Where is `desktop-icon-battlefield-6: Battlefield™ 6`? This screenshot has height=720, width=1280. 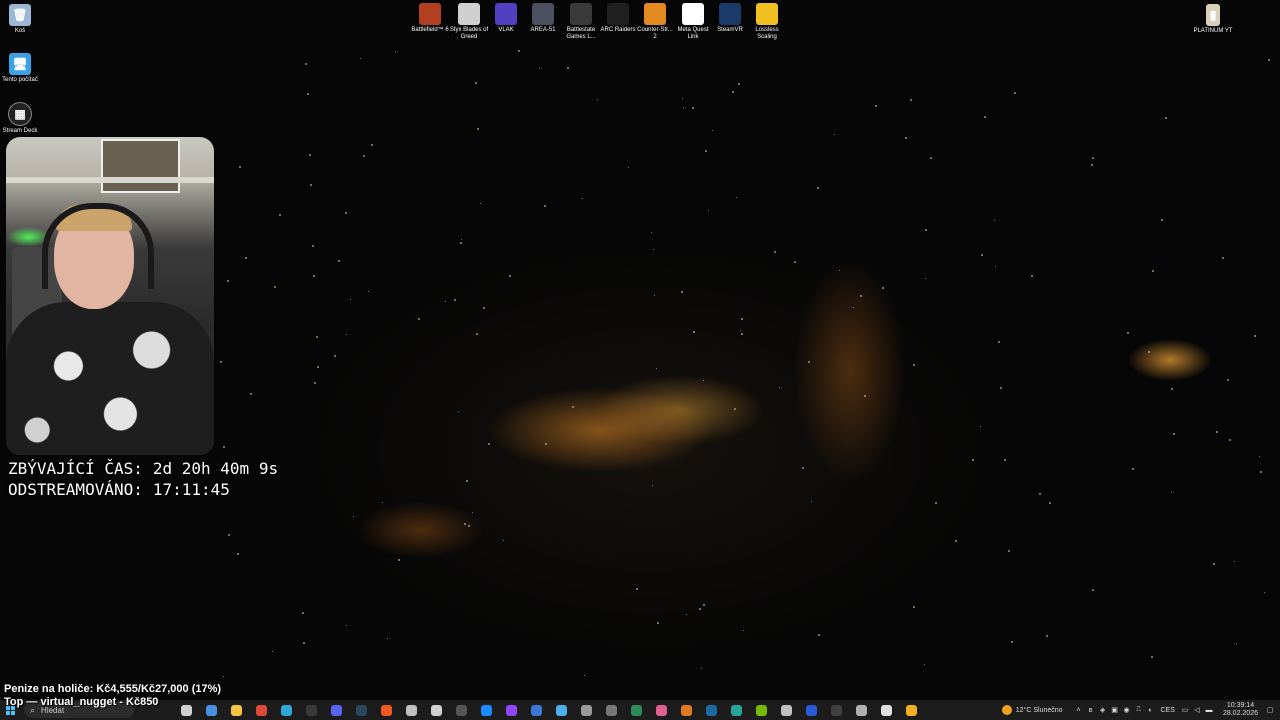 desktop-icon-battlefield-6: Battlefield™ 6 is located at coordinates (430, 18).